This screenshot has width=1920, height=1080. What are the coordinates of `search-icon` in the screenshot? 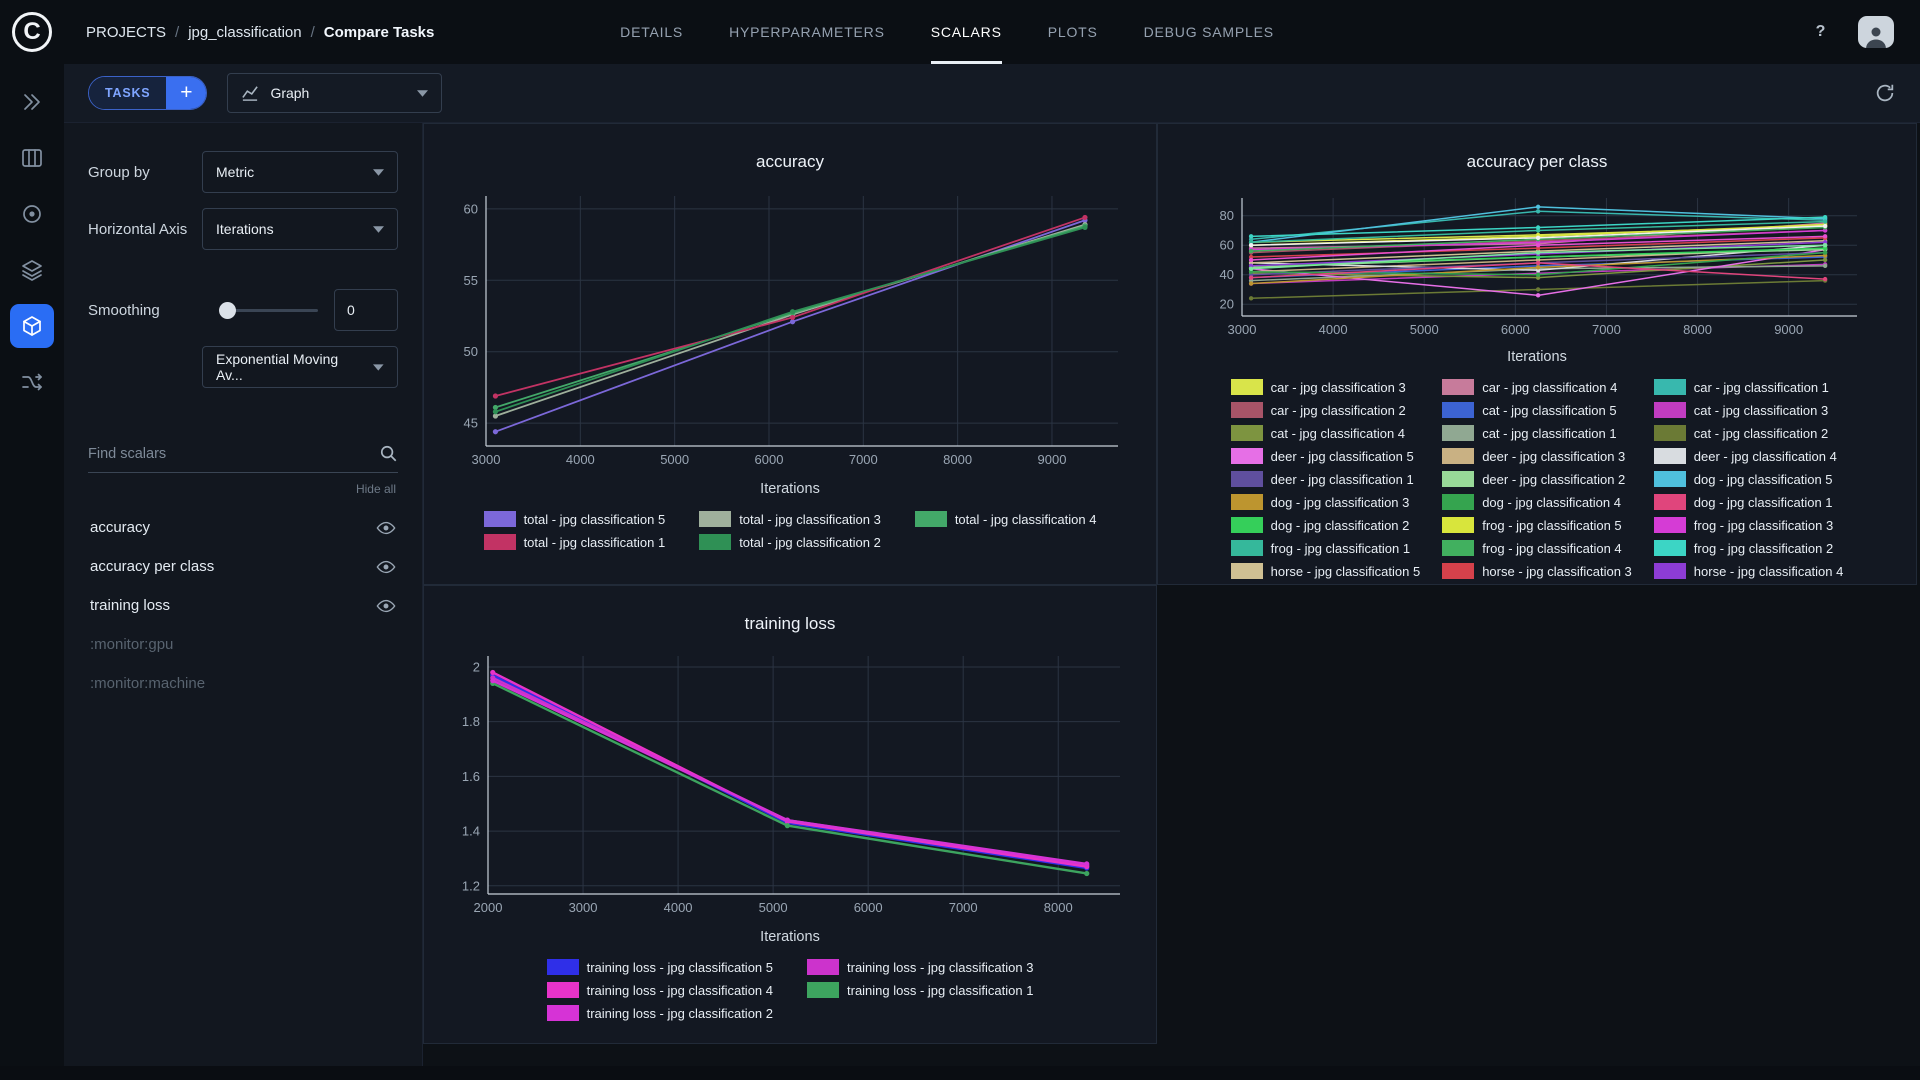 It's located at (388, 453).